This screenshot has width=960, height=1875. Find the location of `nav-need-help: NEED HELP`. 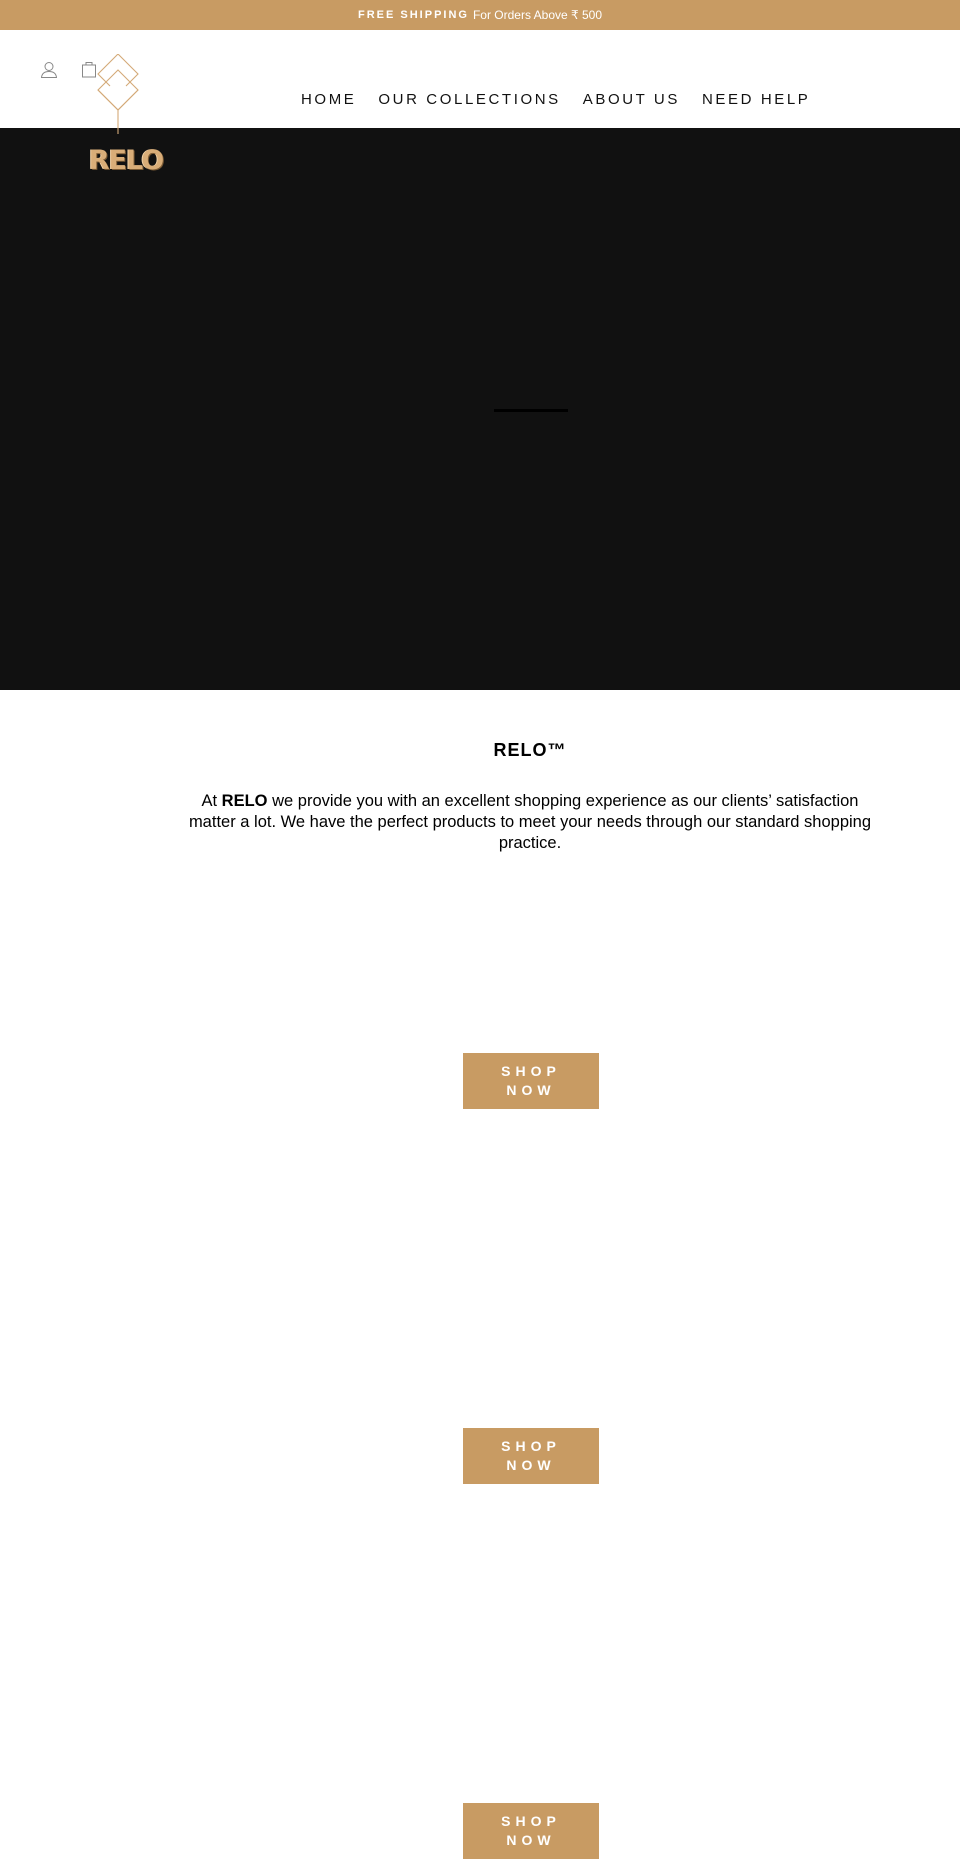

nav-need-help: NEED HELP is located at coordinates (756, 100).